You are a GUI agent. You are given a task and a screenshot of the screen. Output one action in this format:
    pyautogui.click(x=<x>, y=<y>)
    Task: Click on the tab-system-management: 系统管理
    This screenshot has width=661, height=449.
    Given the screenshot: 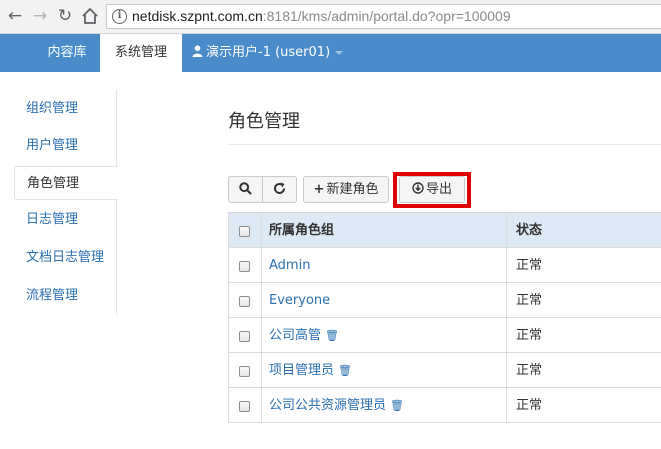 What is the action you would take?
    pyautogui.click(x=141, y=53)
    